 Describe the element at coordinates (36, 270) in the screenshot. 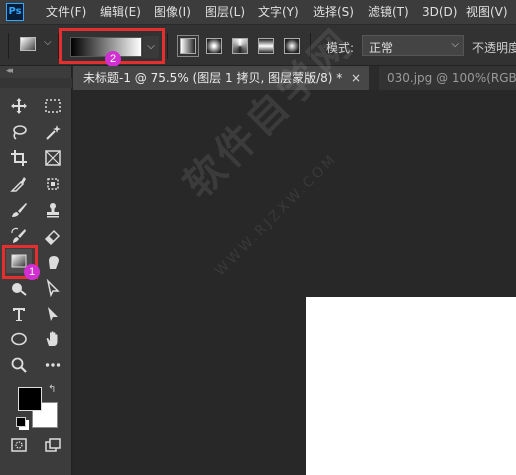

I see `toolbox: ◂◂ 1 ↰` at that location.